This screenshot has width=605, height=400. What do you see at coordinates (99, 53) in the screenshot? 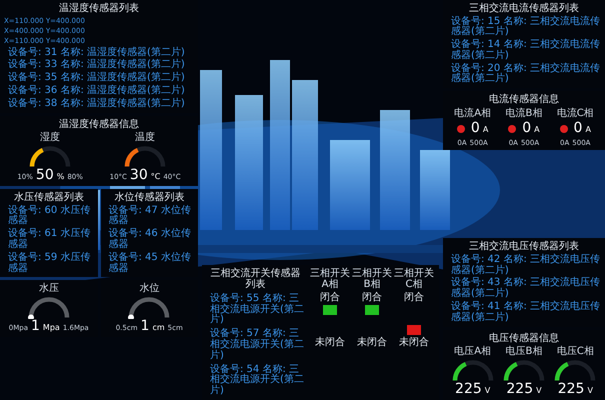
I see `device-row: 设备号: 31 名称: 温湿度传感器(第二片)` at bounding box center [99, 53].